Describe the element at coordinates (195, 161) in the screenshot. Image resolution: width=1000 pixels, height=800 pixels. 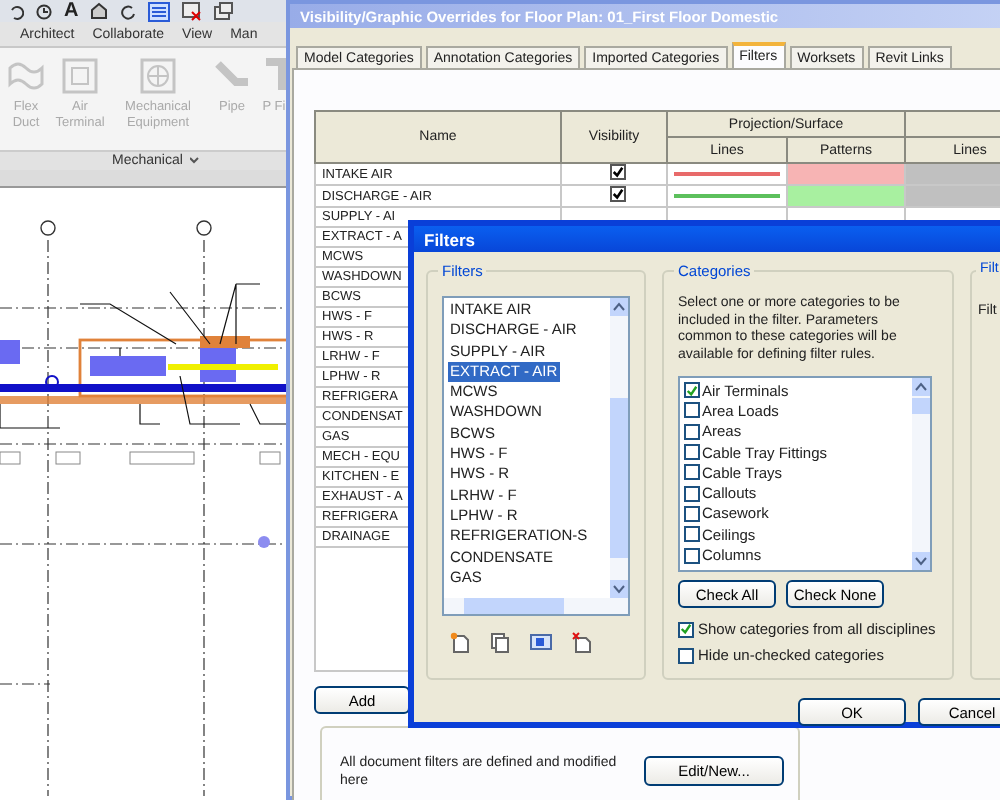
I see `expand-icon` at that location.